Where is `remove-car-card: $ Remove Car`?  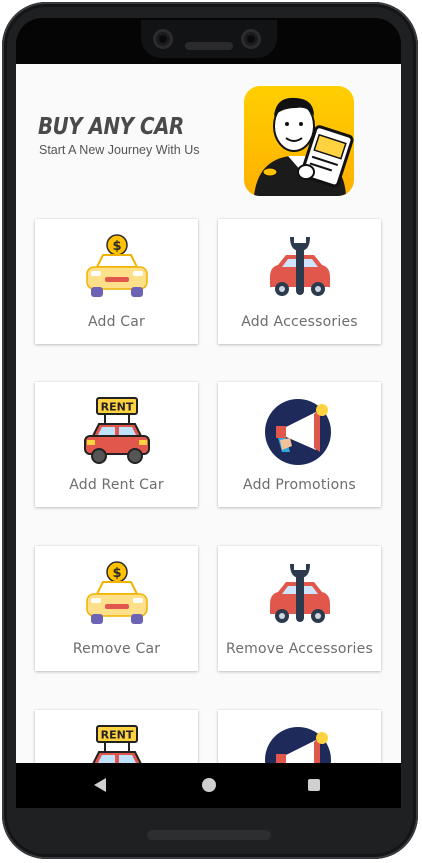
remove-car-card: $ Remove Car is located at coordinates (116, 608).